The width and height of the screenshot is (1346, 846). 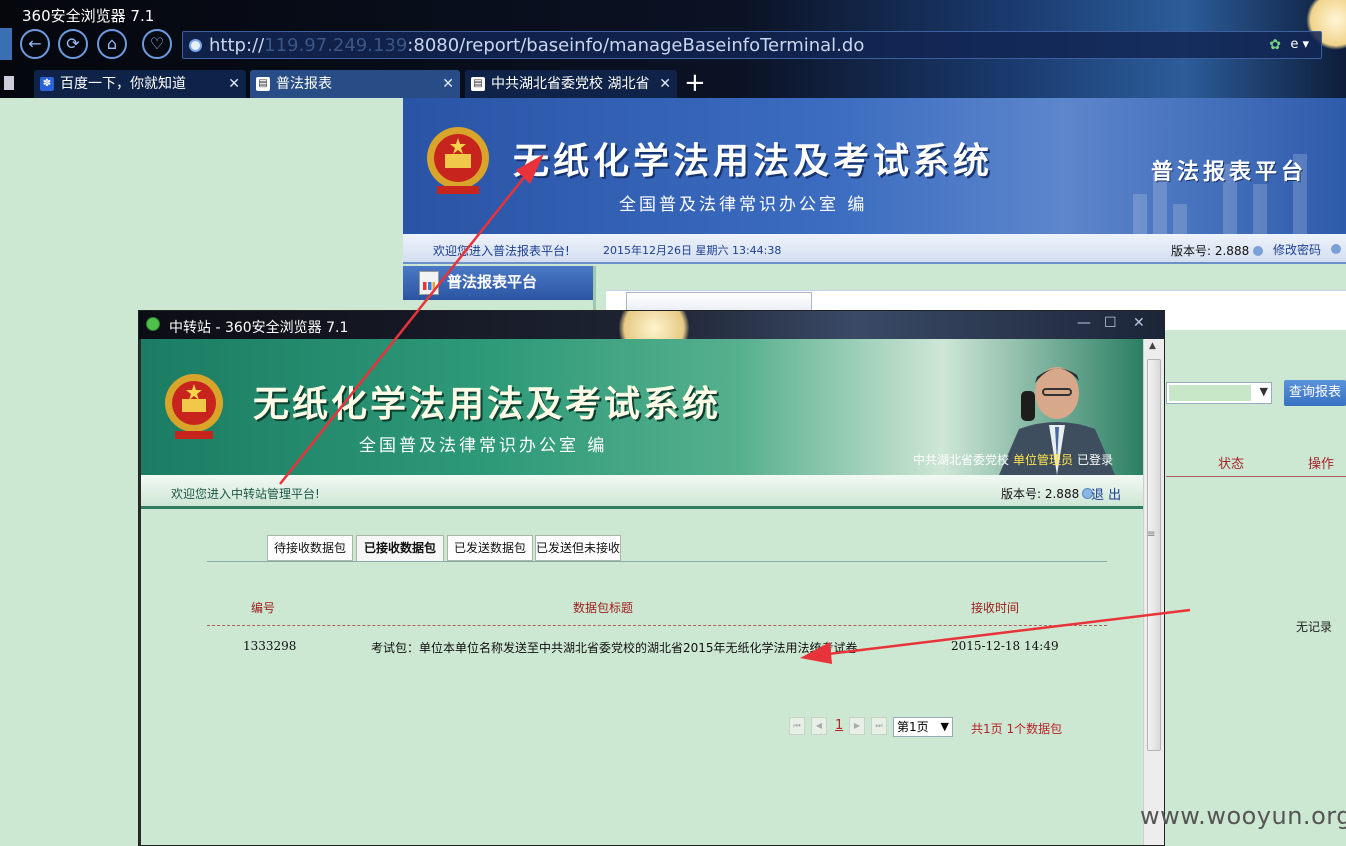 What do you see at coordinates (923, 727) in the screenshot?
I see `page-select: 第1页 ▼` at bounding box center [923, 727].